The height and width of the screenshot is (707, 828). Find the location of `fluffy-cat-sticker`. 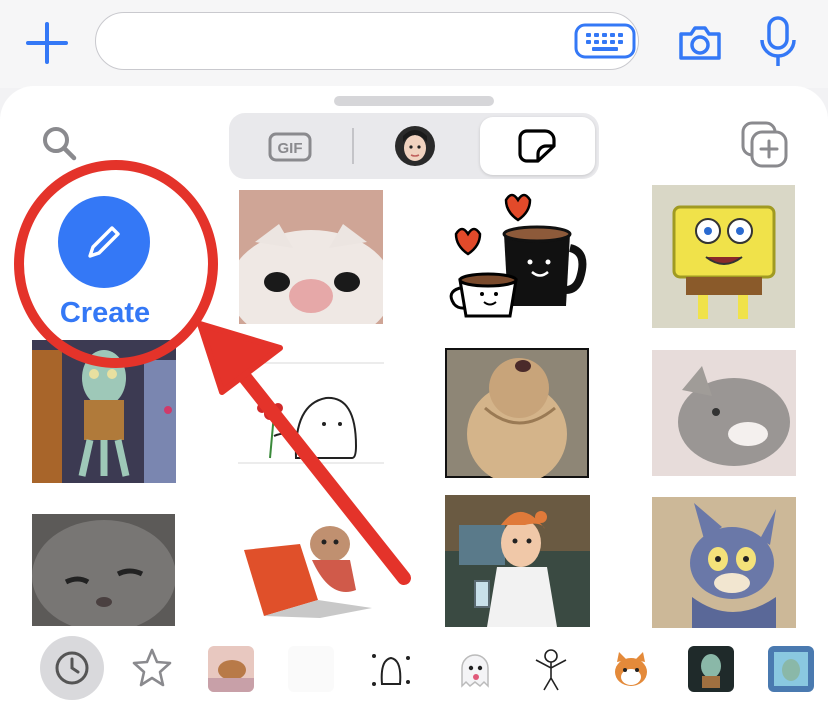

fluffy-cat-sticker is located at coordinates (517, 413).